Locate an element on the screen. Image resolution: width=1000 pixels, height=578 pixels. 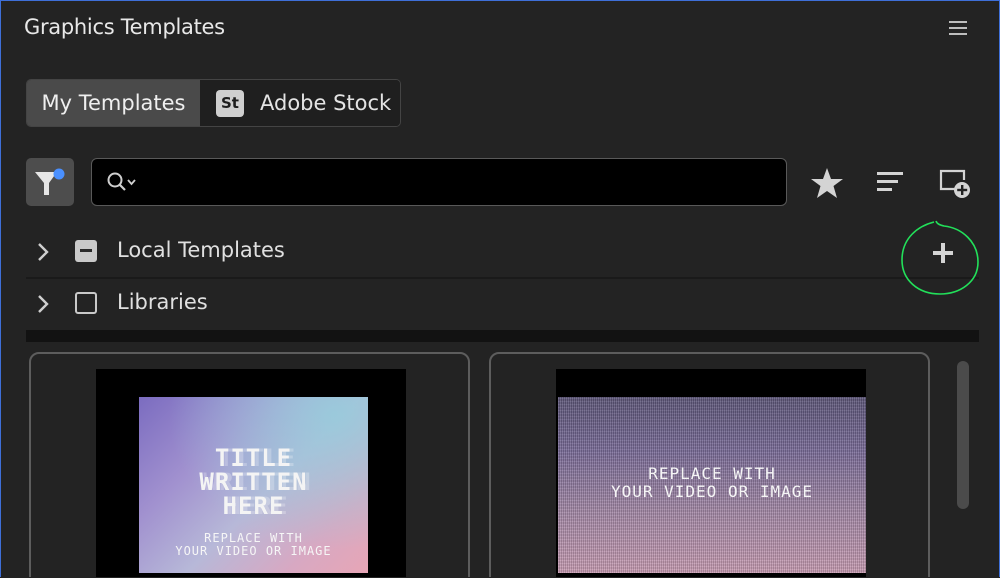
template-thumbnail: REPLACE WITH YOUR VIDEO OR IMAGE is located at coordinates (711, 473).